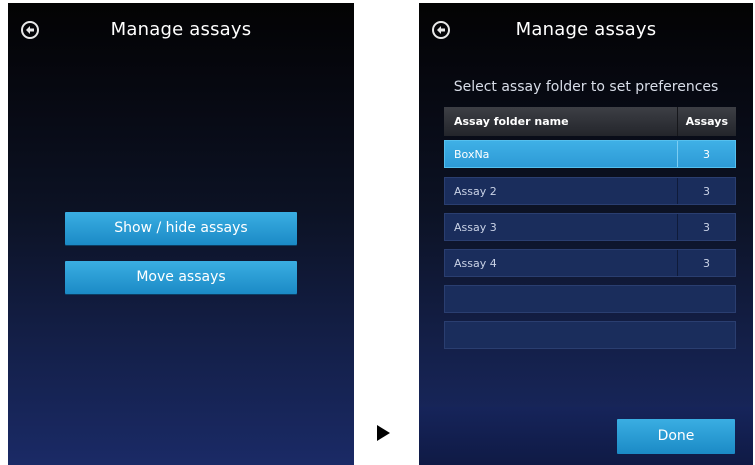  What do you see at coordinates (677, 121) in the screenshot?
I see `column-divider` at bounding box center [677, 121].